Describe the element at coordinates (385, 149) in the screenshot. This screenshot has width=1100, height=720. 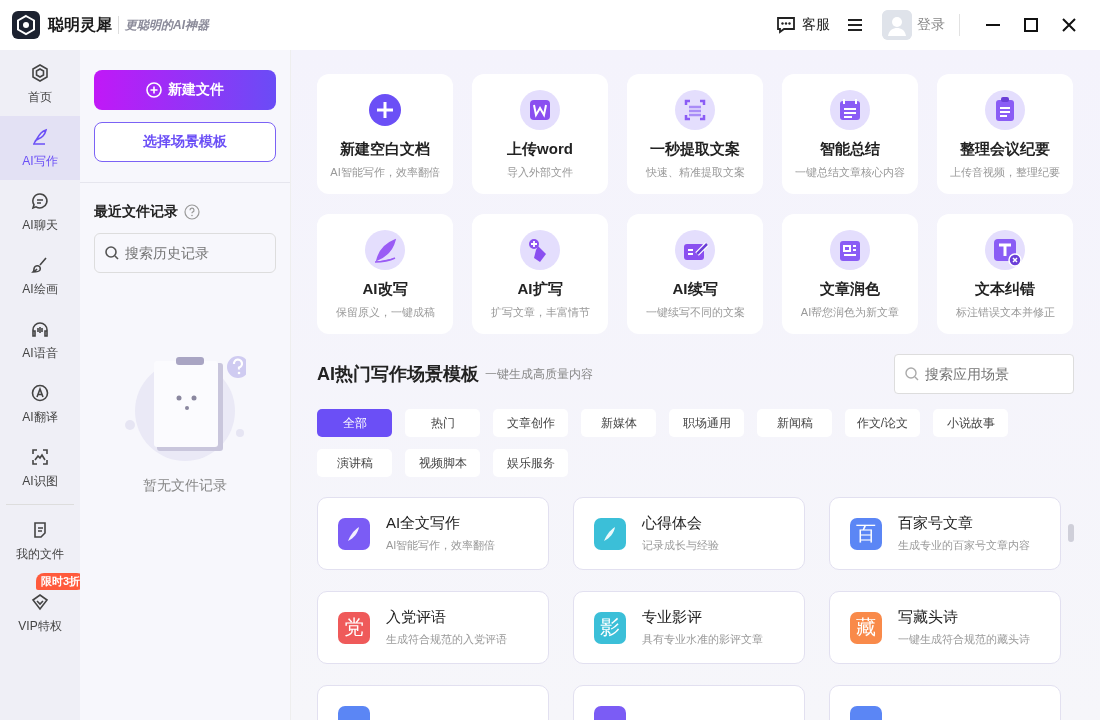
I see `tool-title: 新建空白文档` at that location.